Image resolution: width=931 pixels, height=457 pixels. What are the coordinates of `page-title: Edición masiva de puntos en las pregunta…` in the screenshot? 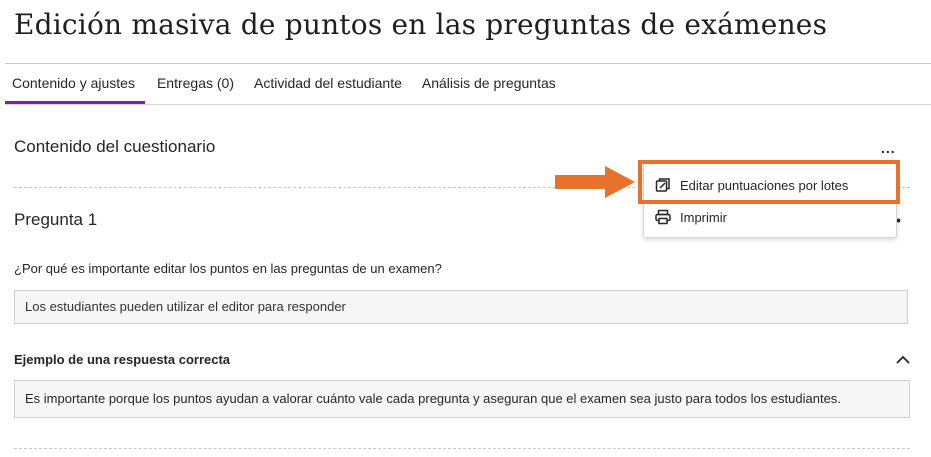 It's located at (421, 24).